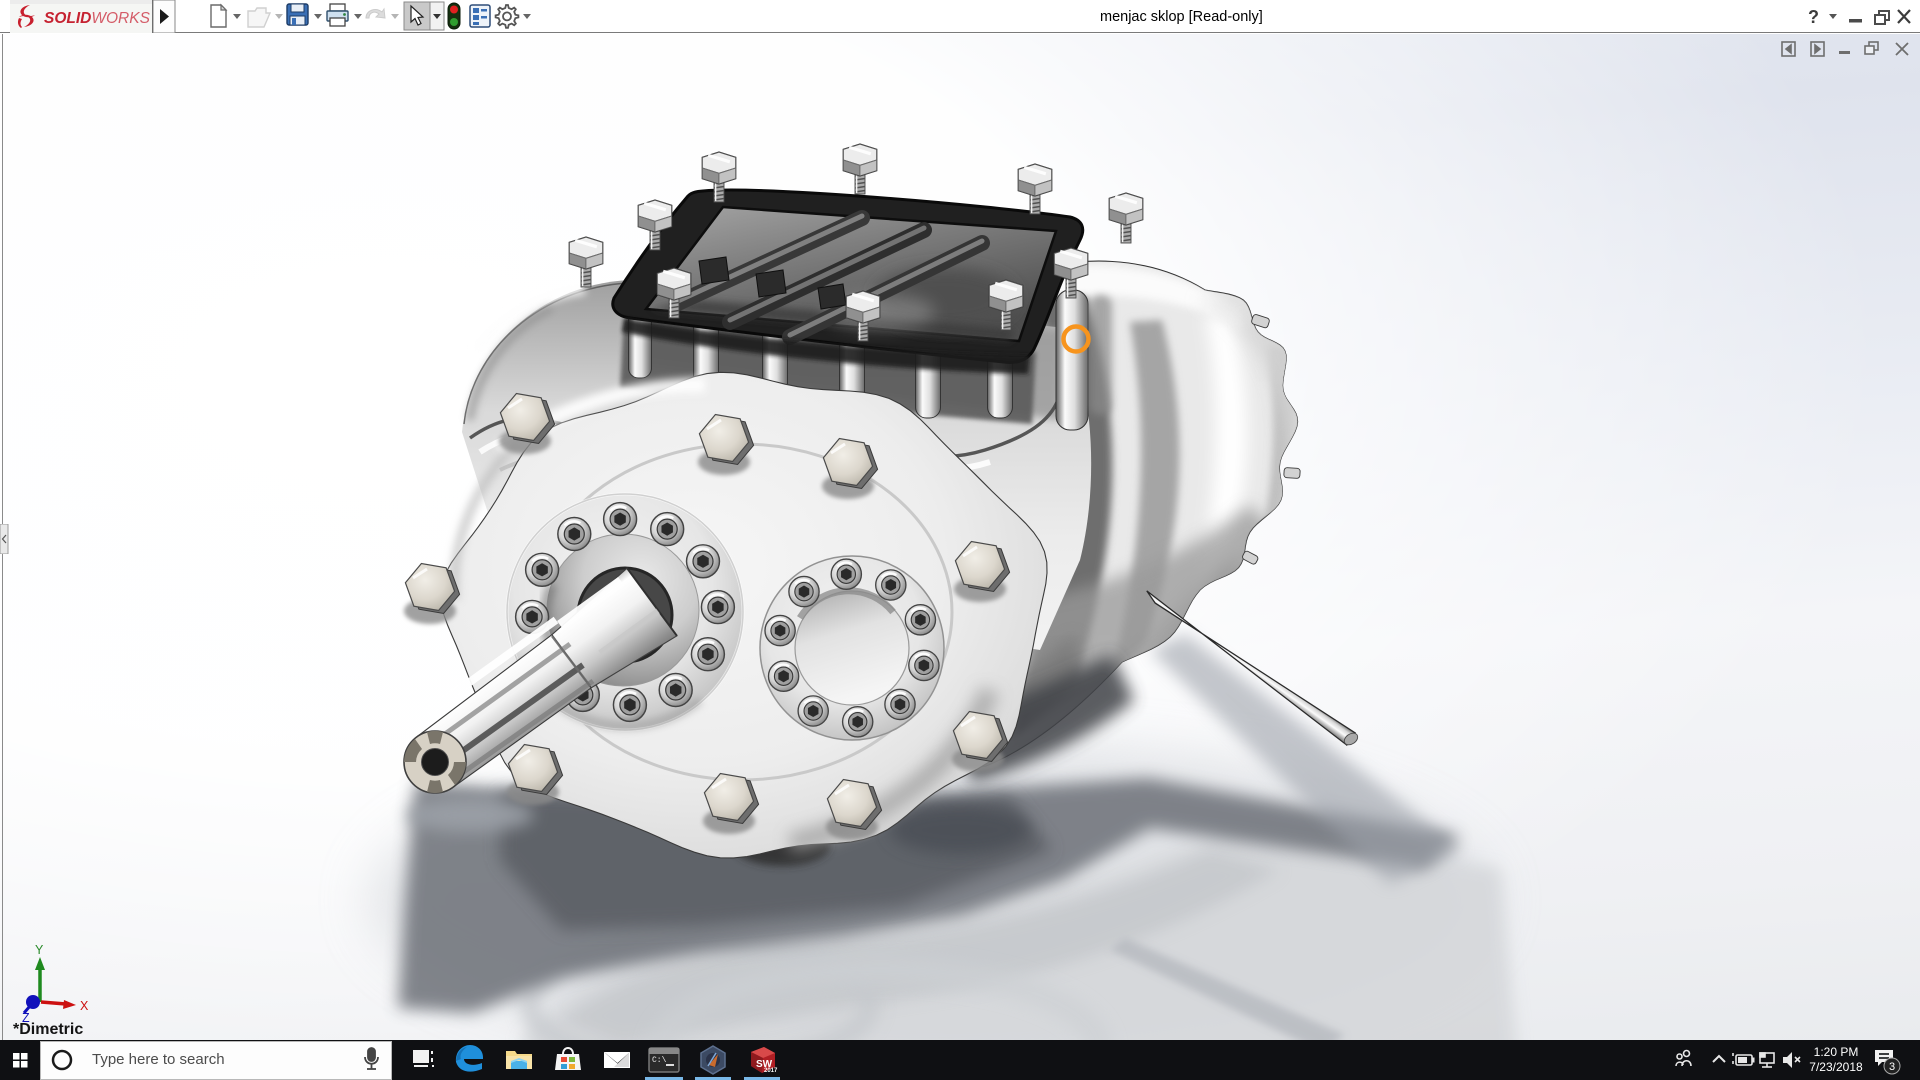 This screenshot has width=1920, height=1080. Describe the element at coordinates (659, 1060) in the screenshot. I see `svg-text: C:\` at that location.